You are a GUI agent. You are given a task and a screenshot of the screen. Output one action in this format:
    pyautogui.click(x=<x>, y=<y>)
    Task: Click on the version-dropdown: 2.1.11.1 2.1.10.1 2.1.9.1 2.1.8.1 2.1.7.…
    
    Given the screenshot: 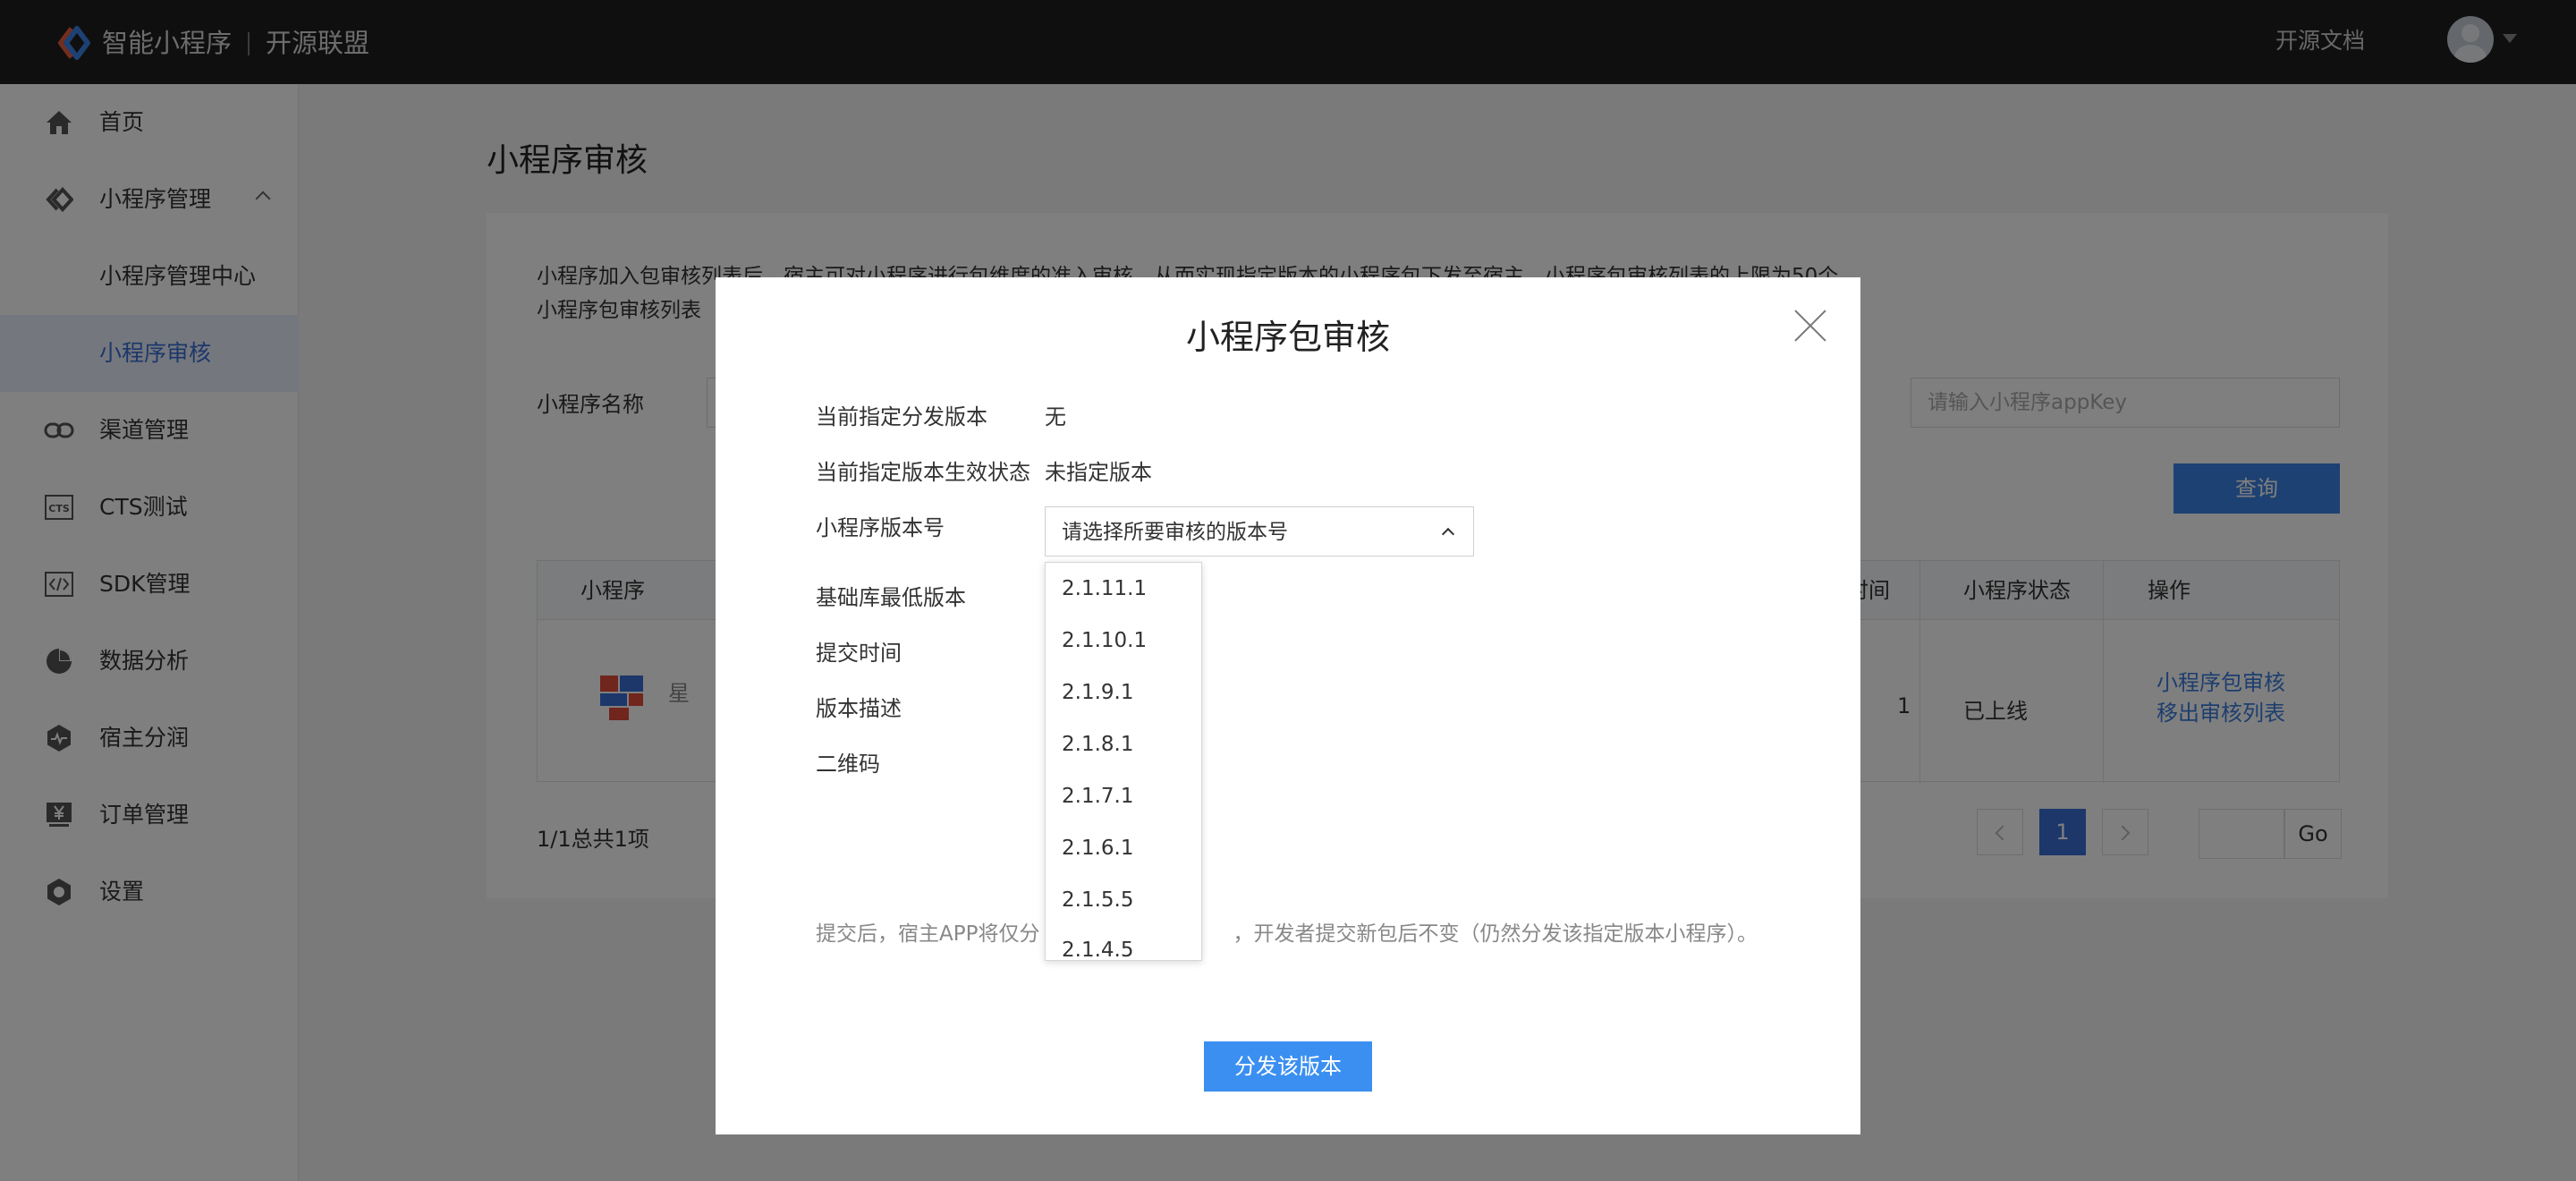 What is the action you would take?
    pyautogui.click(x=1123, y=761)
    